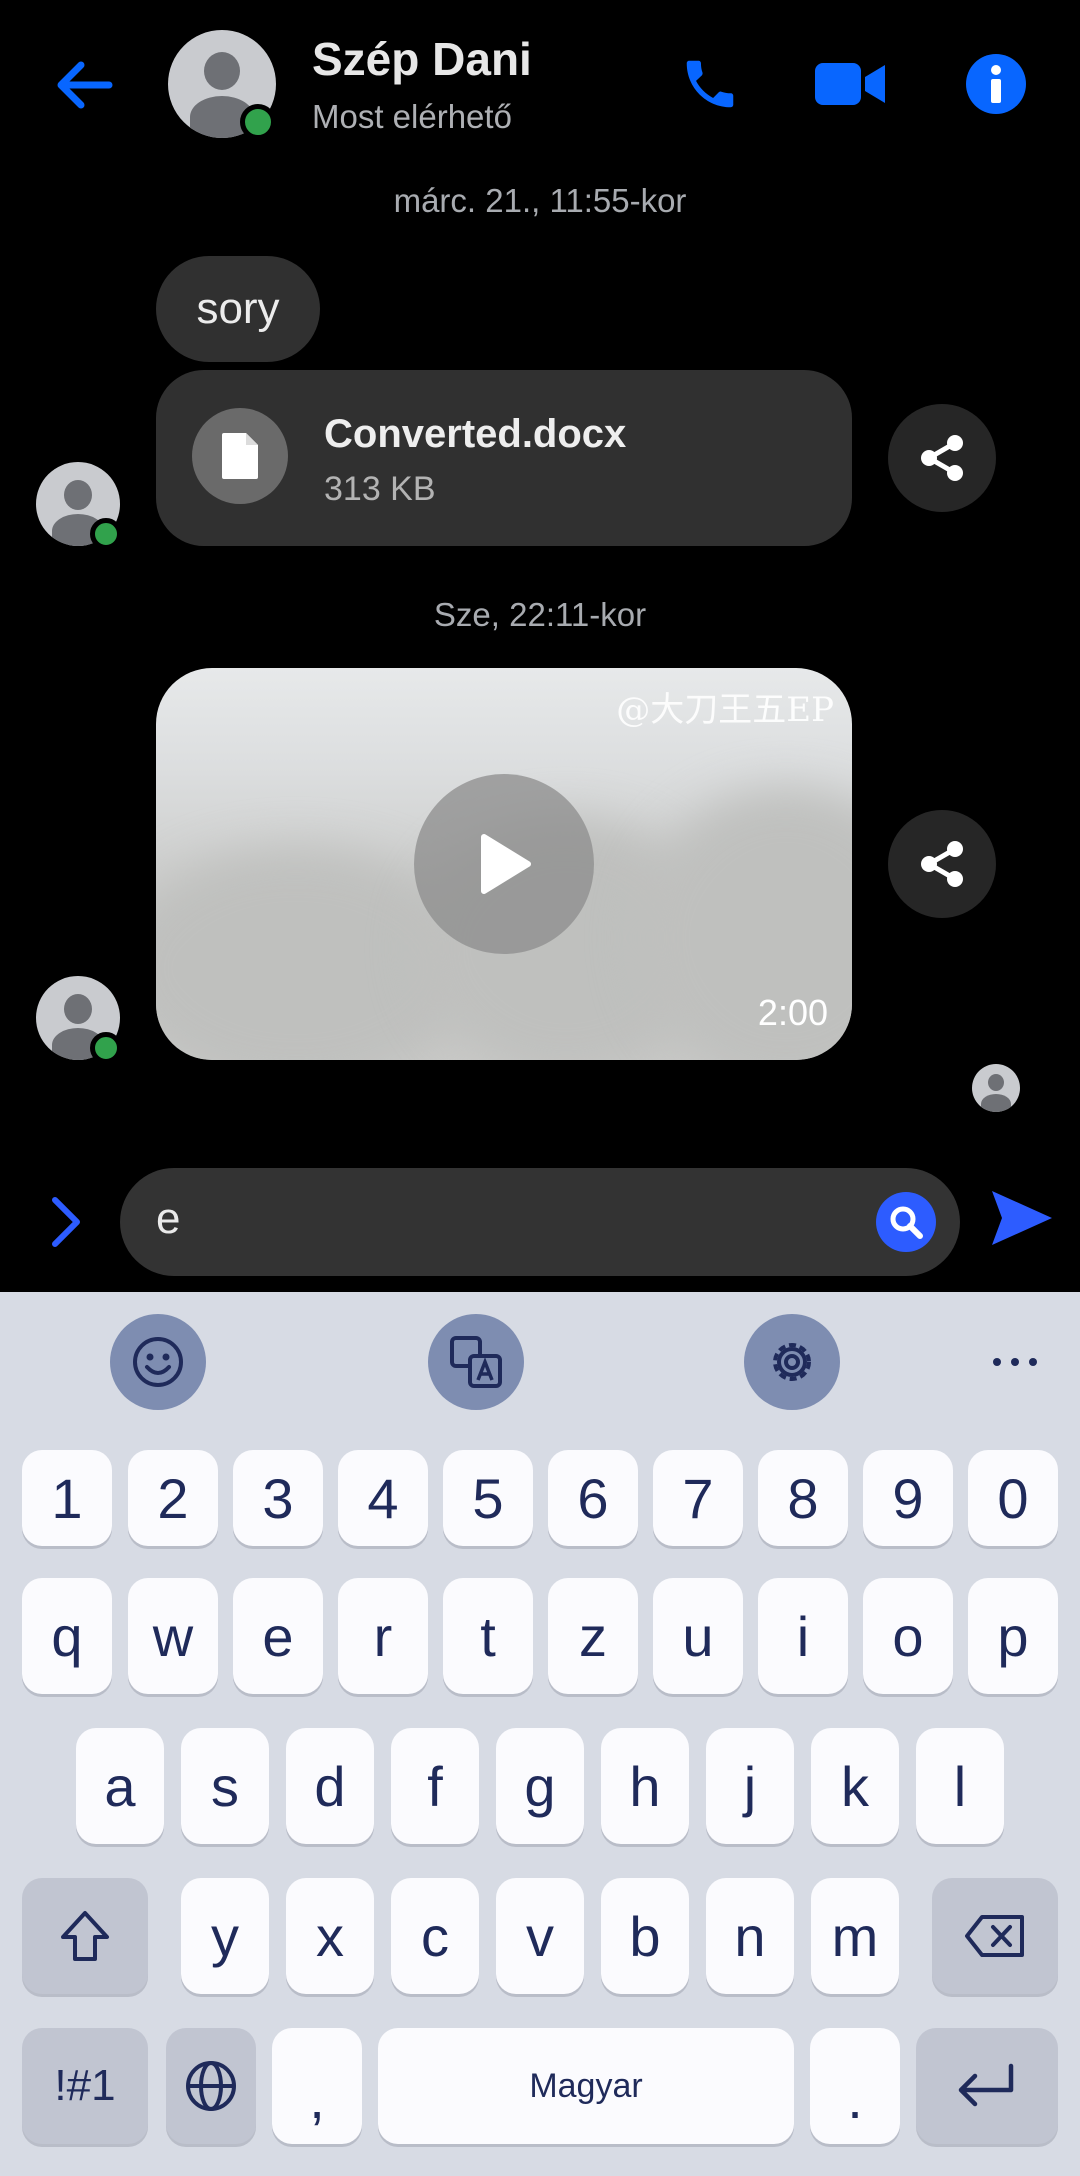 This screenshot has width=1080, height=2176. Describe the element at coordinates (225, 1786) in the screenshot. I see `key-s: s` at that location.